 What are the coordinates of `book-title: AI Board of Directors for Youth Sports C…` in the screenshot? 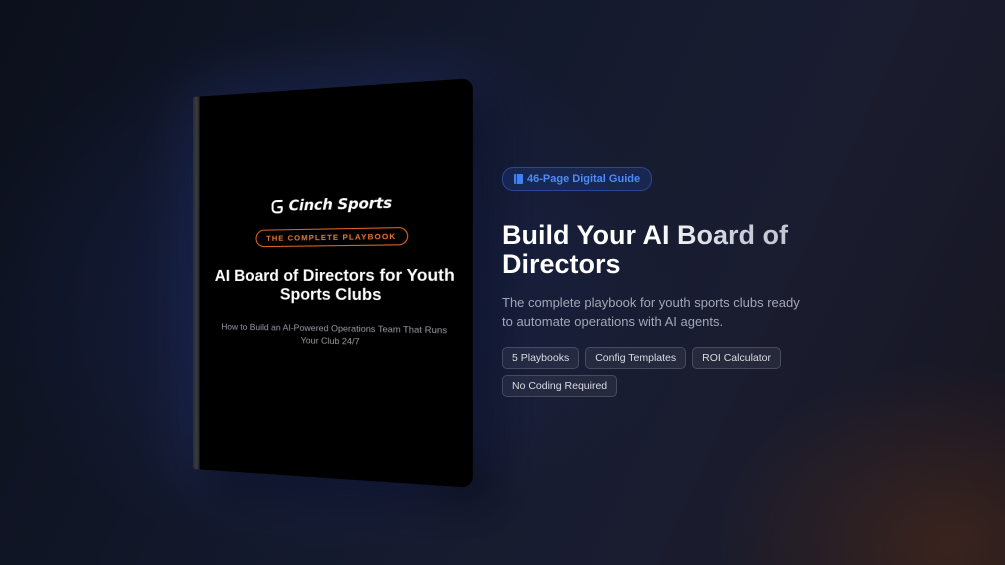 It's located at (334, 285).